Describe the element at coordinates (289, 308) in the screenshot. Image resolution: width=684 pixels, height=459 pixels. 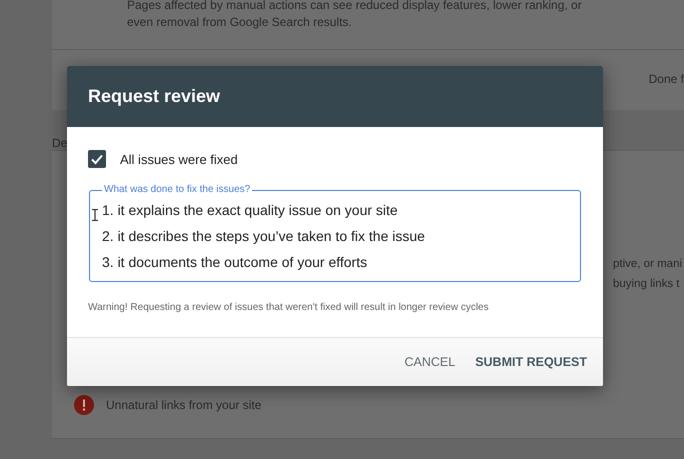
I see `warning-text: Warning! Requesting a review of issues that weren't fixed will result in longer review cycles` at that location.